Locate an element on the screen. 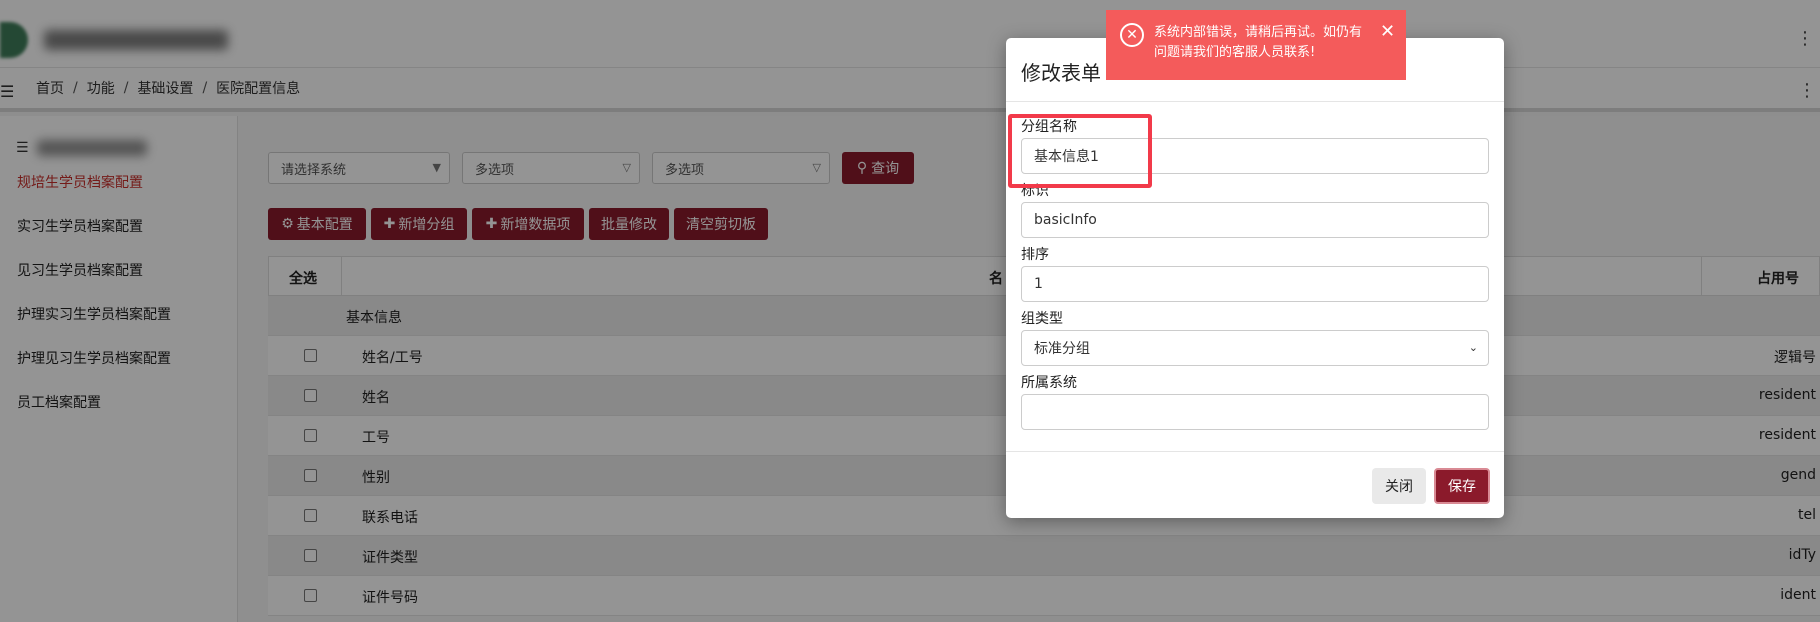 The image size is (1820, 622). modal-footer: 关闭 保存 is located at coordinates (1255, 484).